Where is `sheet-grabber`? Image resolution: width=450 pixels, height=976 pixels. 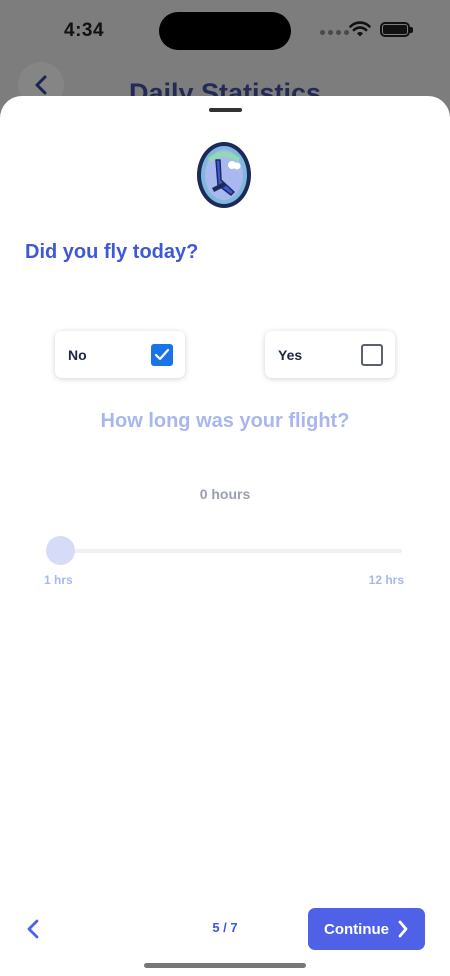 sheet-grabber is located at coordinates (225, 110).